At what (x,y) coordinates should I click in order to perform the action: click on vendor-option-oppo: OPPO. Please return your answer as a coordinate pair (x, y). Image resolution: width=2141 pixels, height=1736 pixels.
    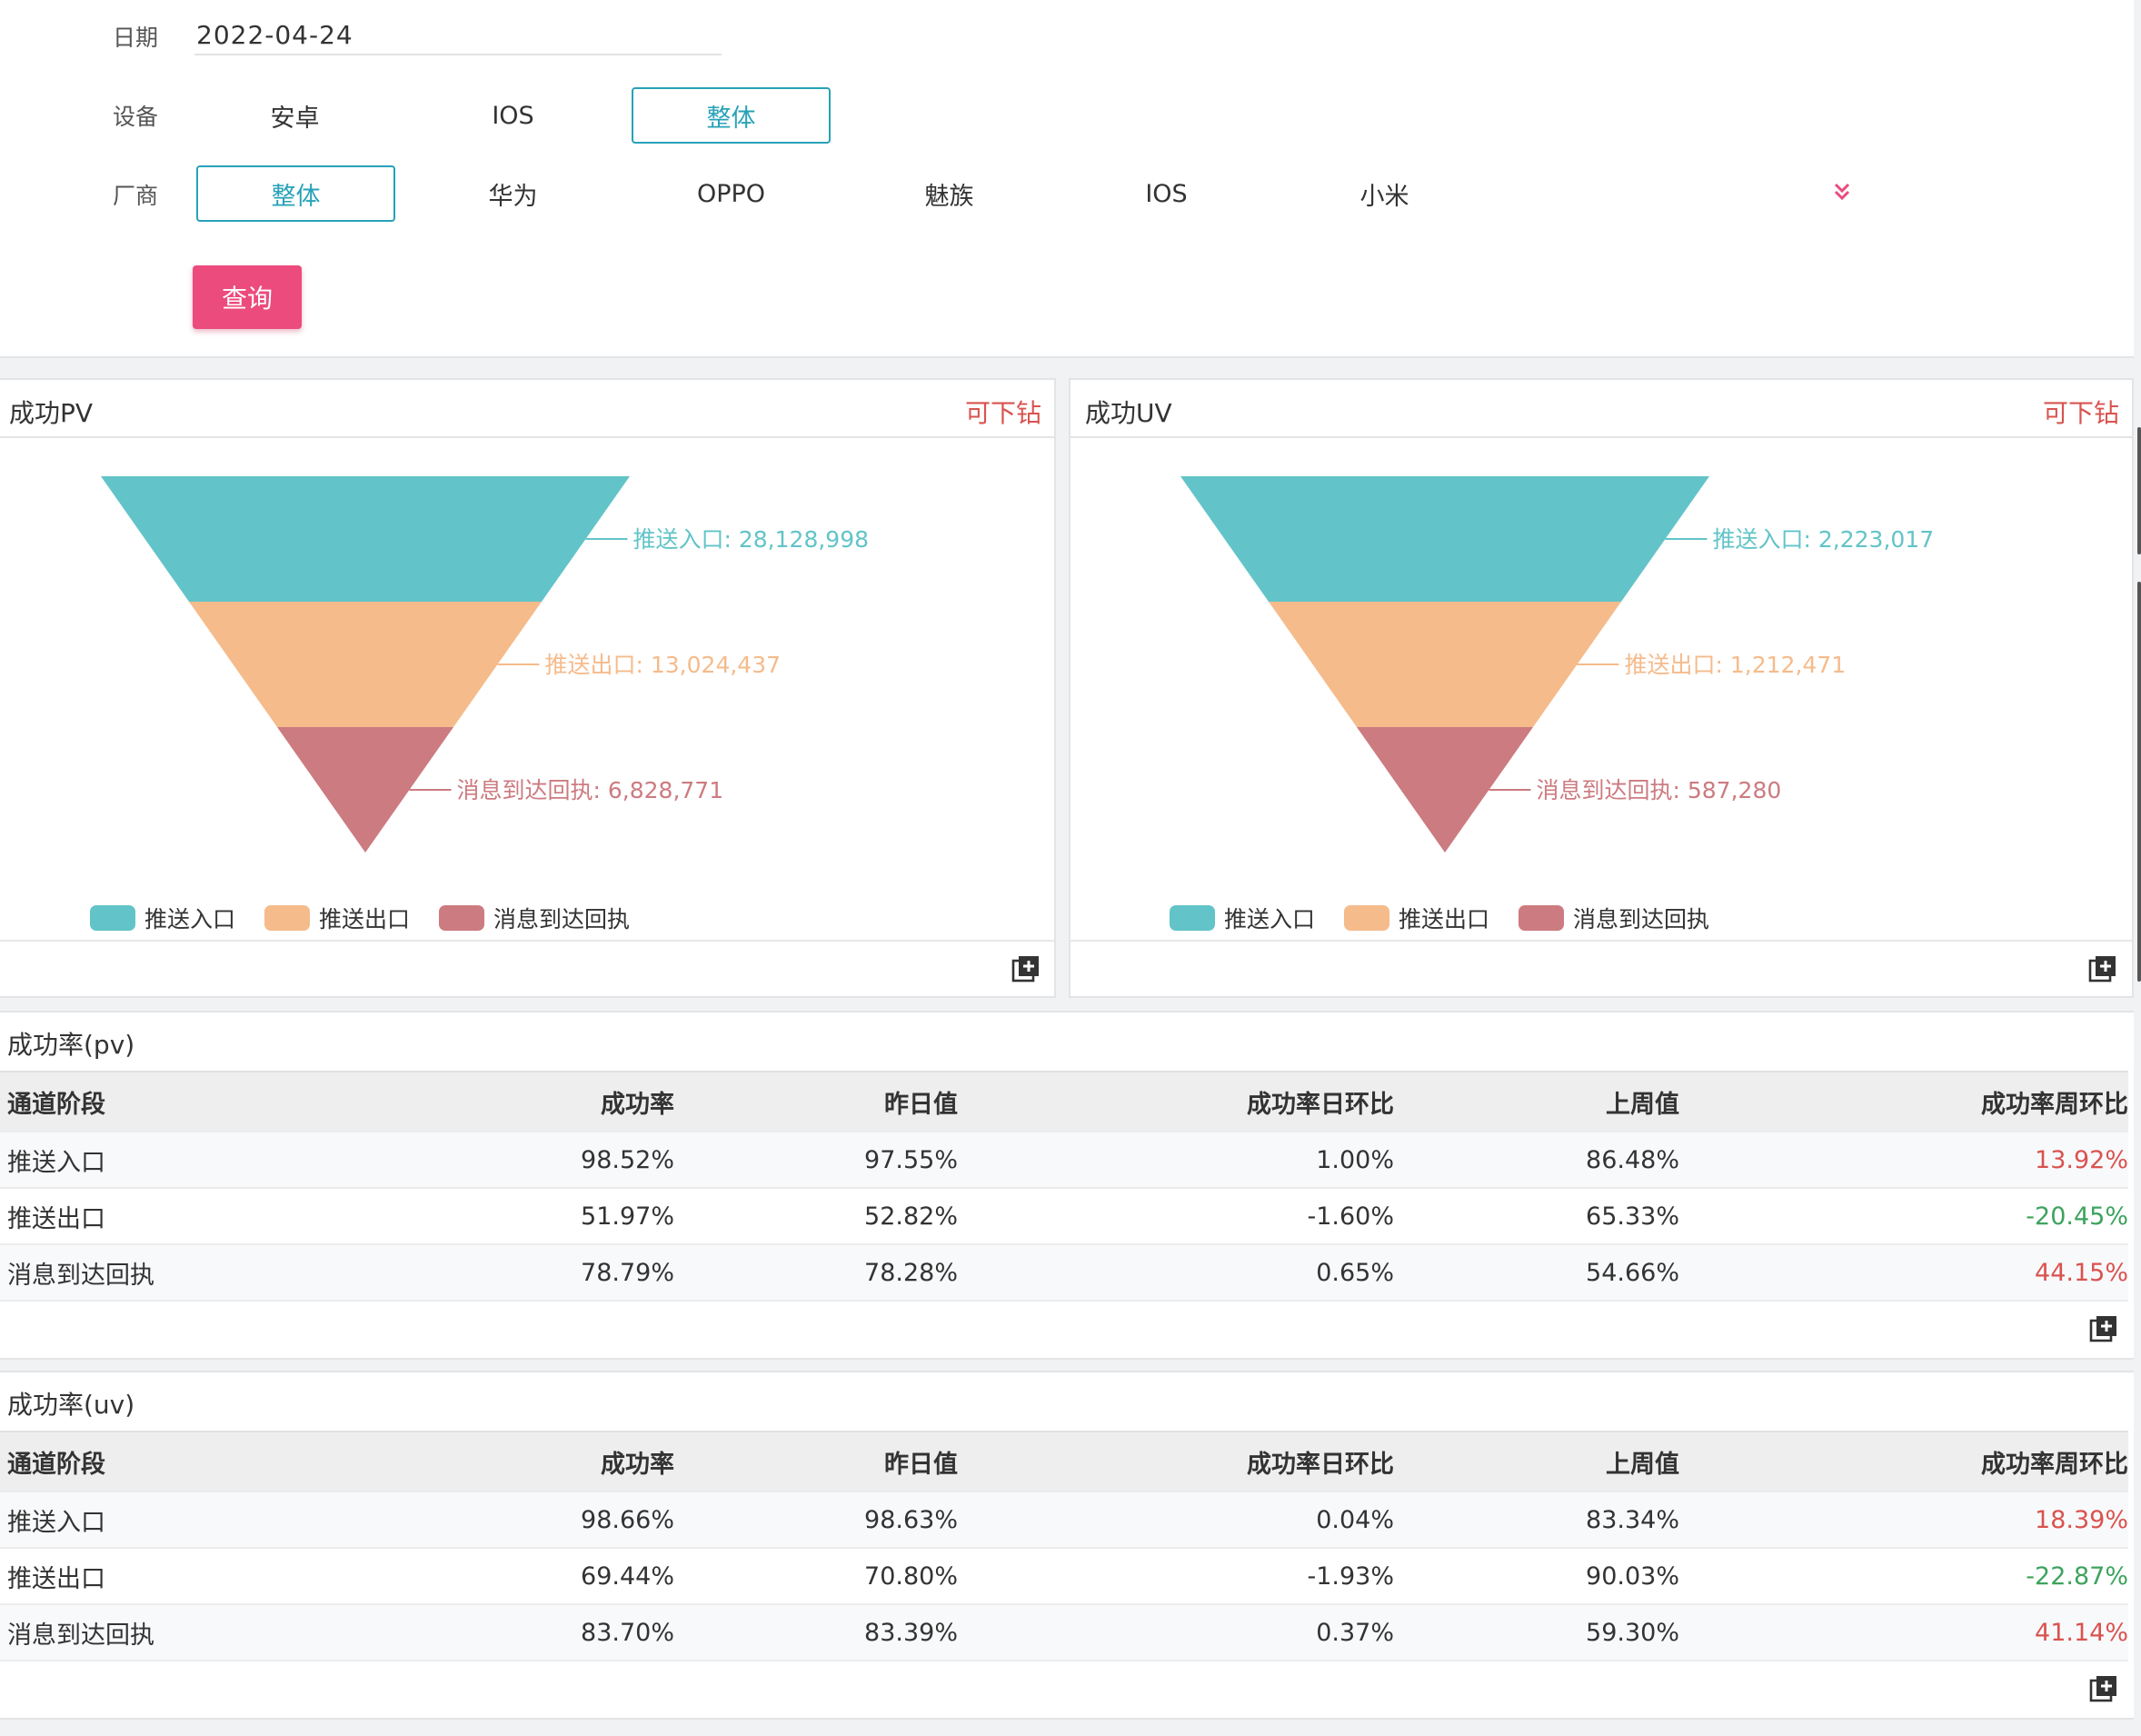
    Looking at the image, I should click on (732, 193).